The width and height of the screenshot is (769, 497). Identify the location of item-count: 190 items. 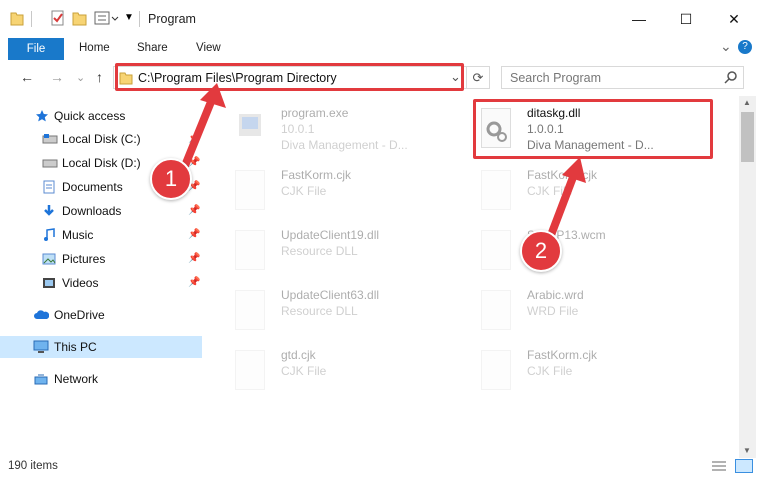
(33, 466).